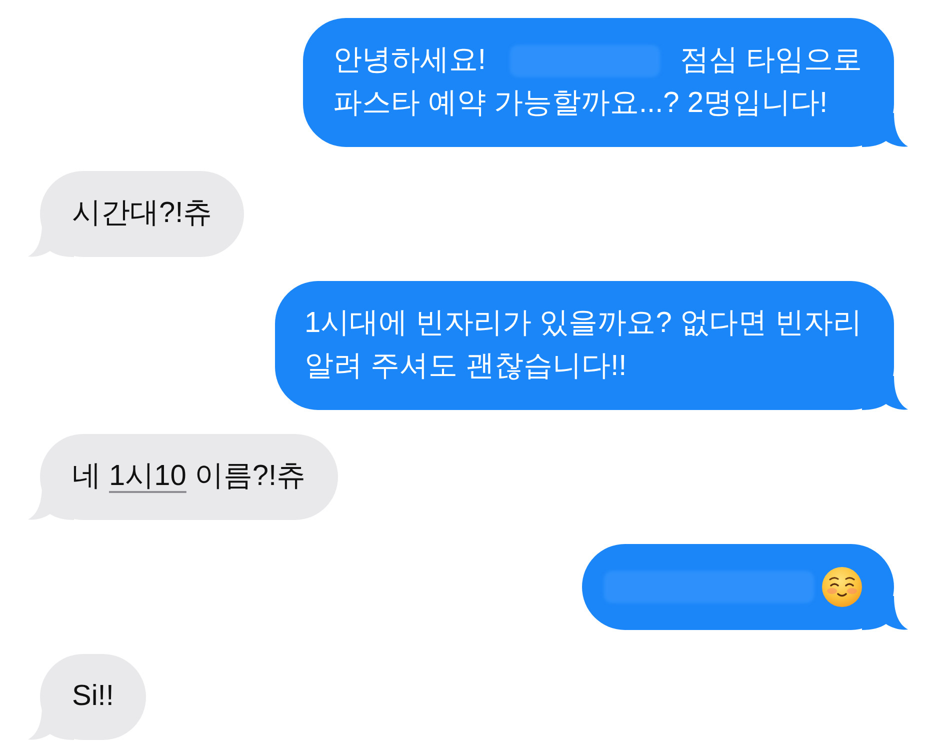 The width and height of the screenshot is (936, 751). I want to click on message-text: 파스타 예약 가능할까요...? 2명입니다!, so click(580, 103).